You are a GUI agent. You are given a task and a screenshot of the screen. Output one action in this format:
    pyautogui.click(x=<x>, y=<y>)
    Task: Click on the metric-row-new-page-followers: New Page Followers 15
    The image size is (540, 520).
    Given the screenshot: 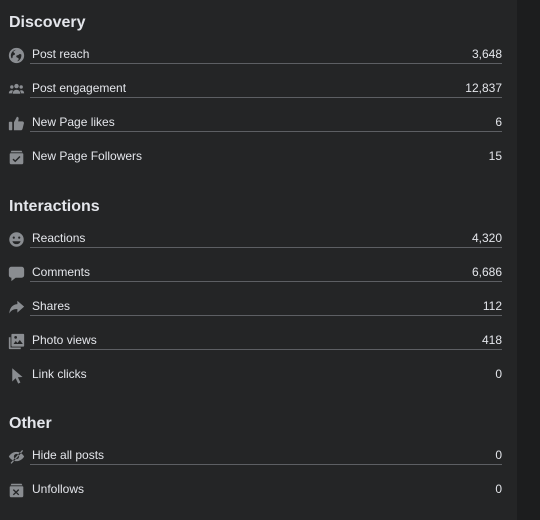 What is the action you would take?
    pyautogui.click(x=258, y=165)
    